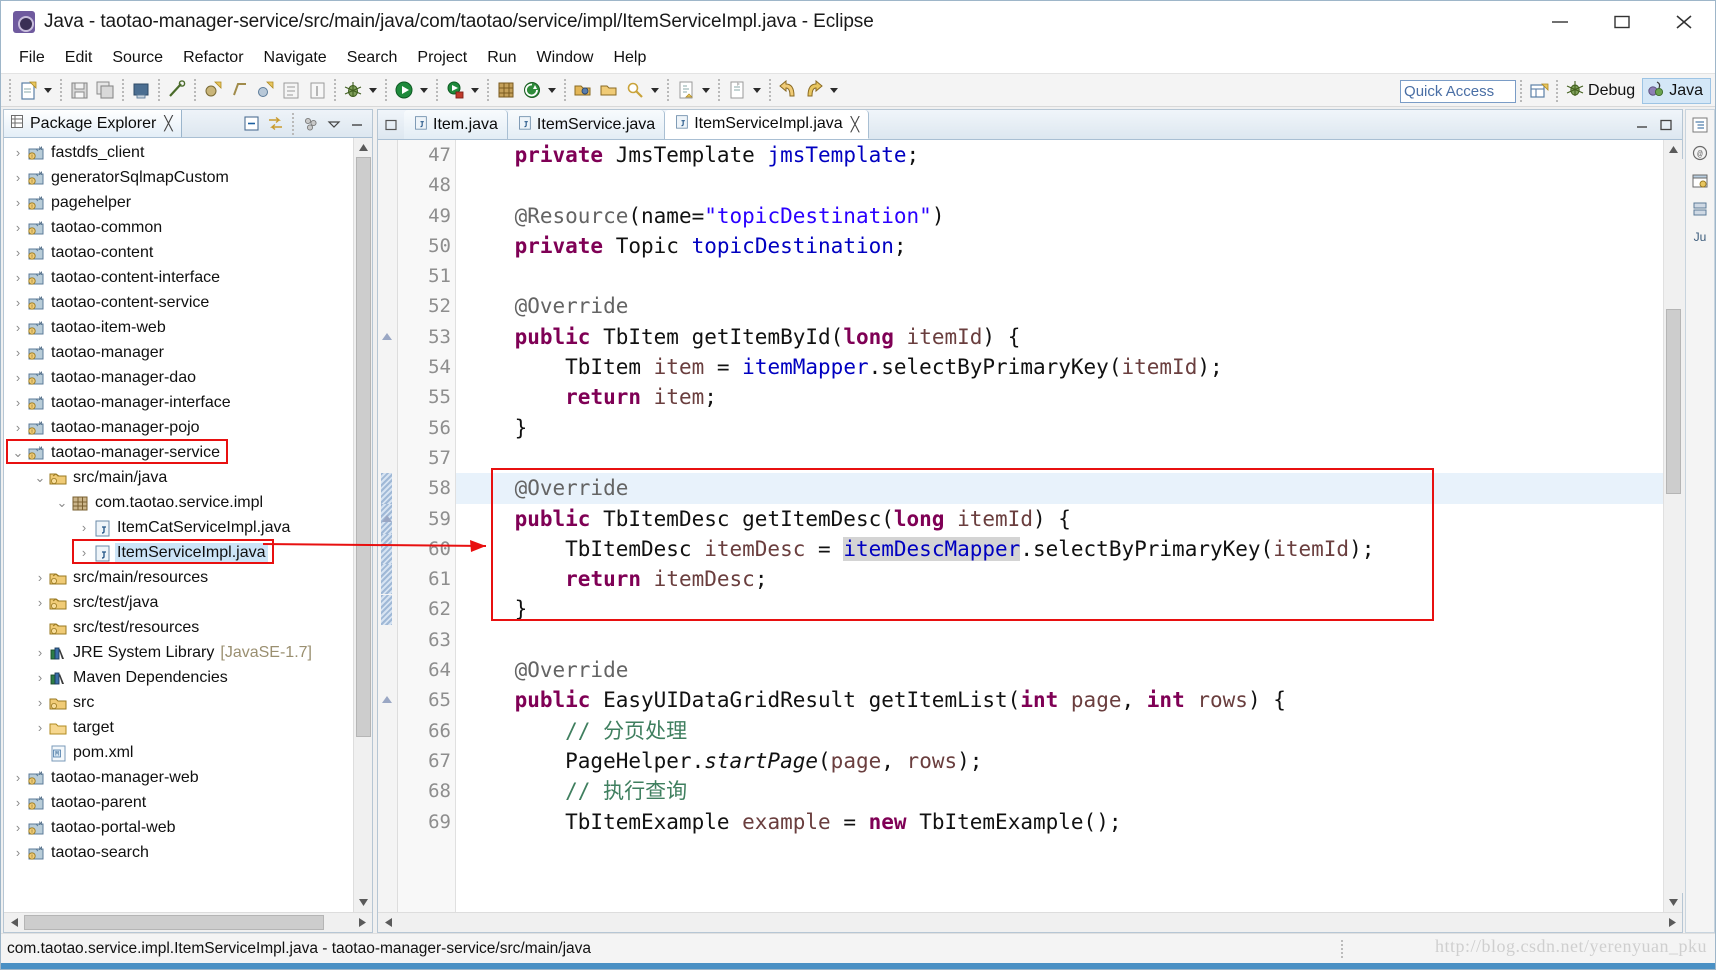  What do you see at coordinates (137, 58) in the screenshot?
I see `menu-item-source: Source` at bounding box center [137, 58].